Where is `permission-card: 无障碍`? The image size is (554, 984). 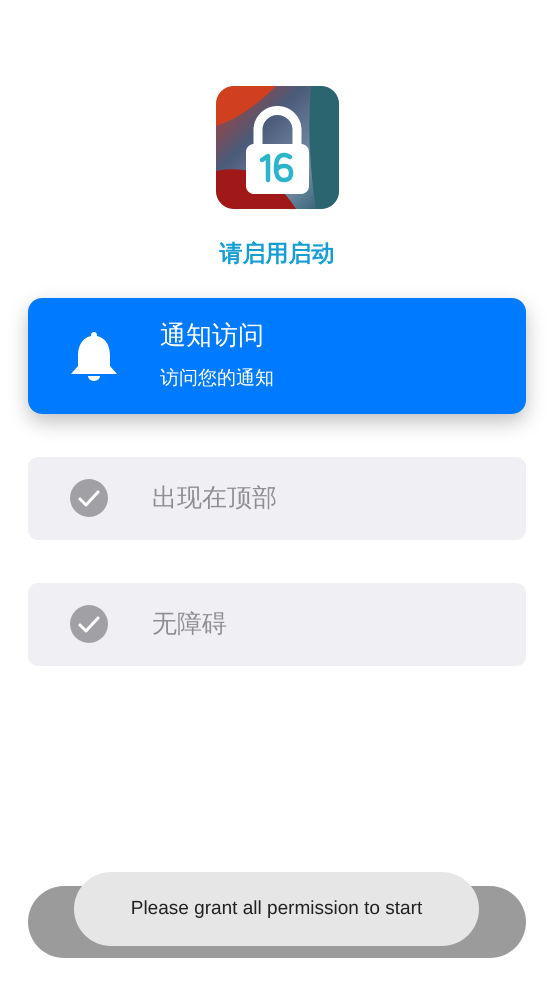
permission-card: 无障碍 is located at coordinates (277, 624).